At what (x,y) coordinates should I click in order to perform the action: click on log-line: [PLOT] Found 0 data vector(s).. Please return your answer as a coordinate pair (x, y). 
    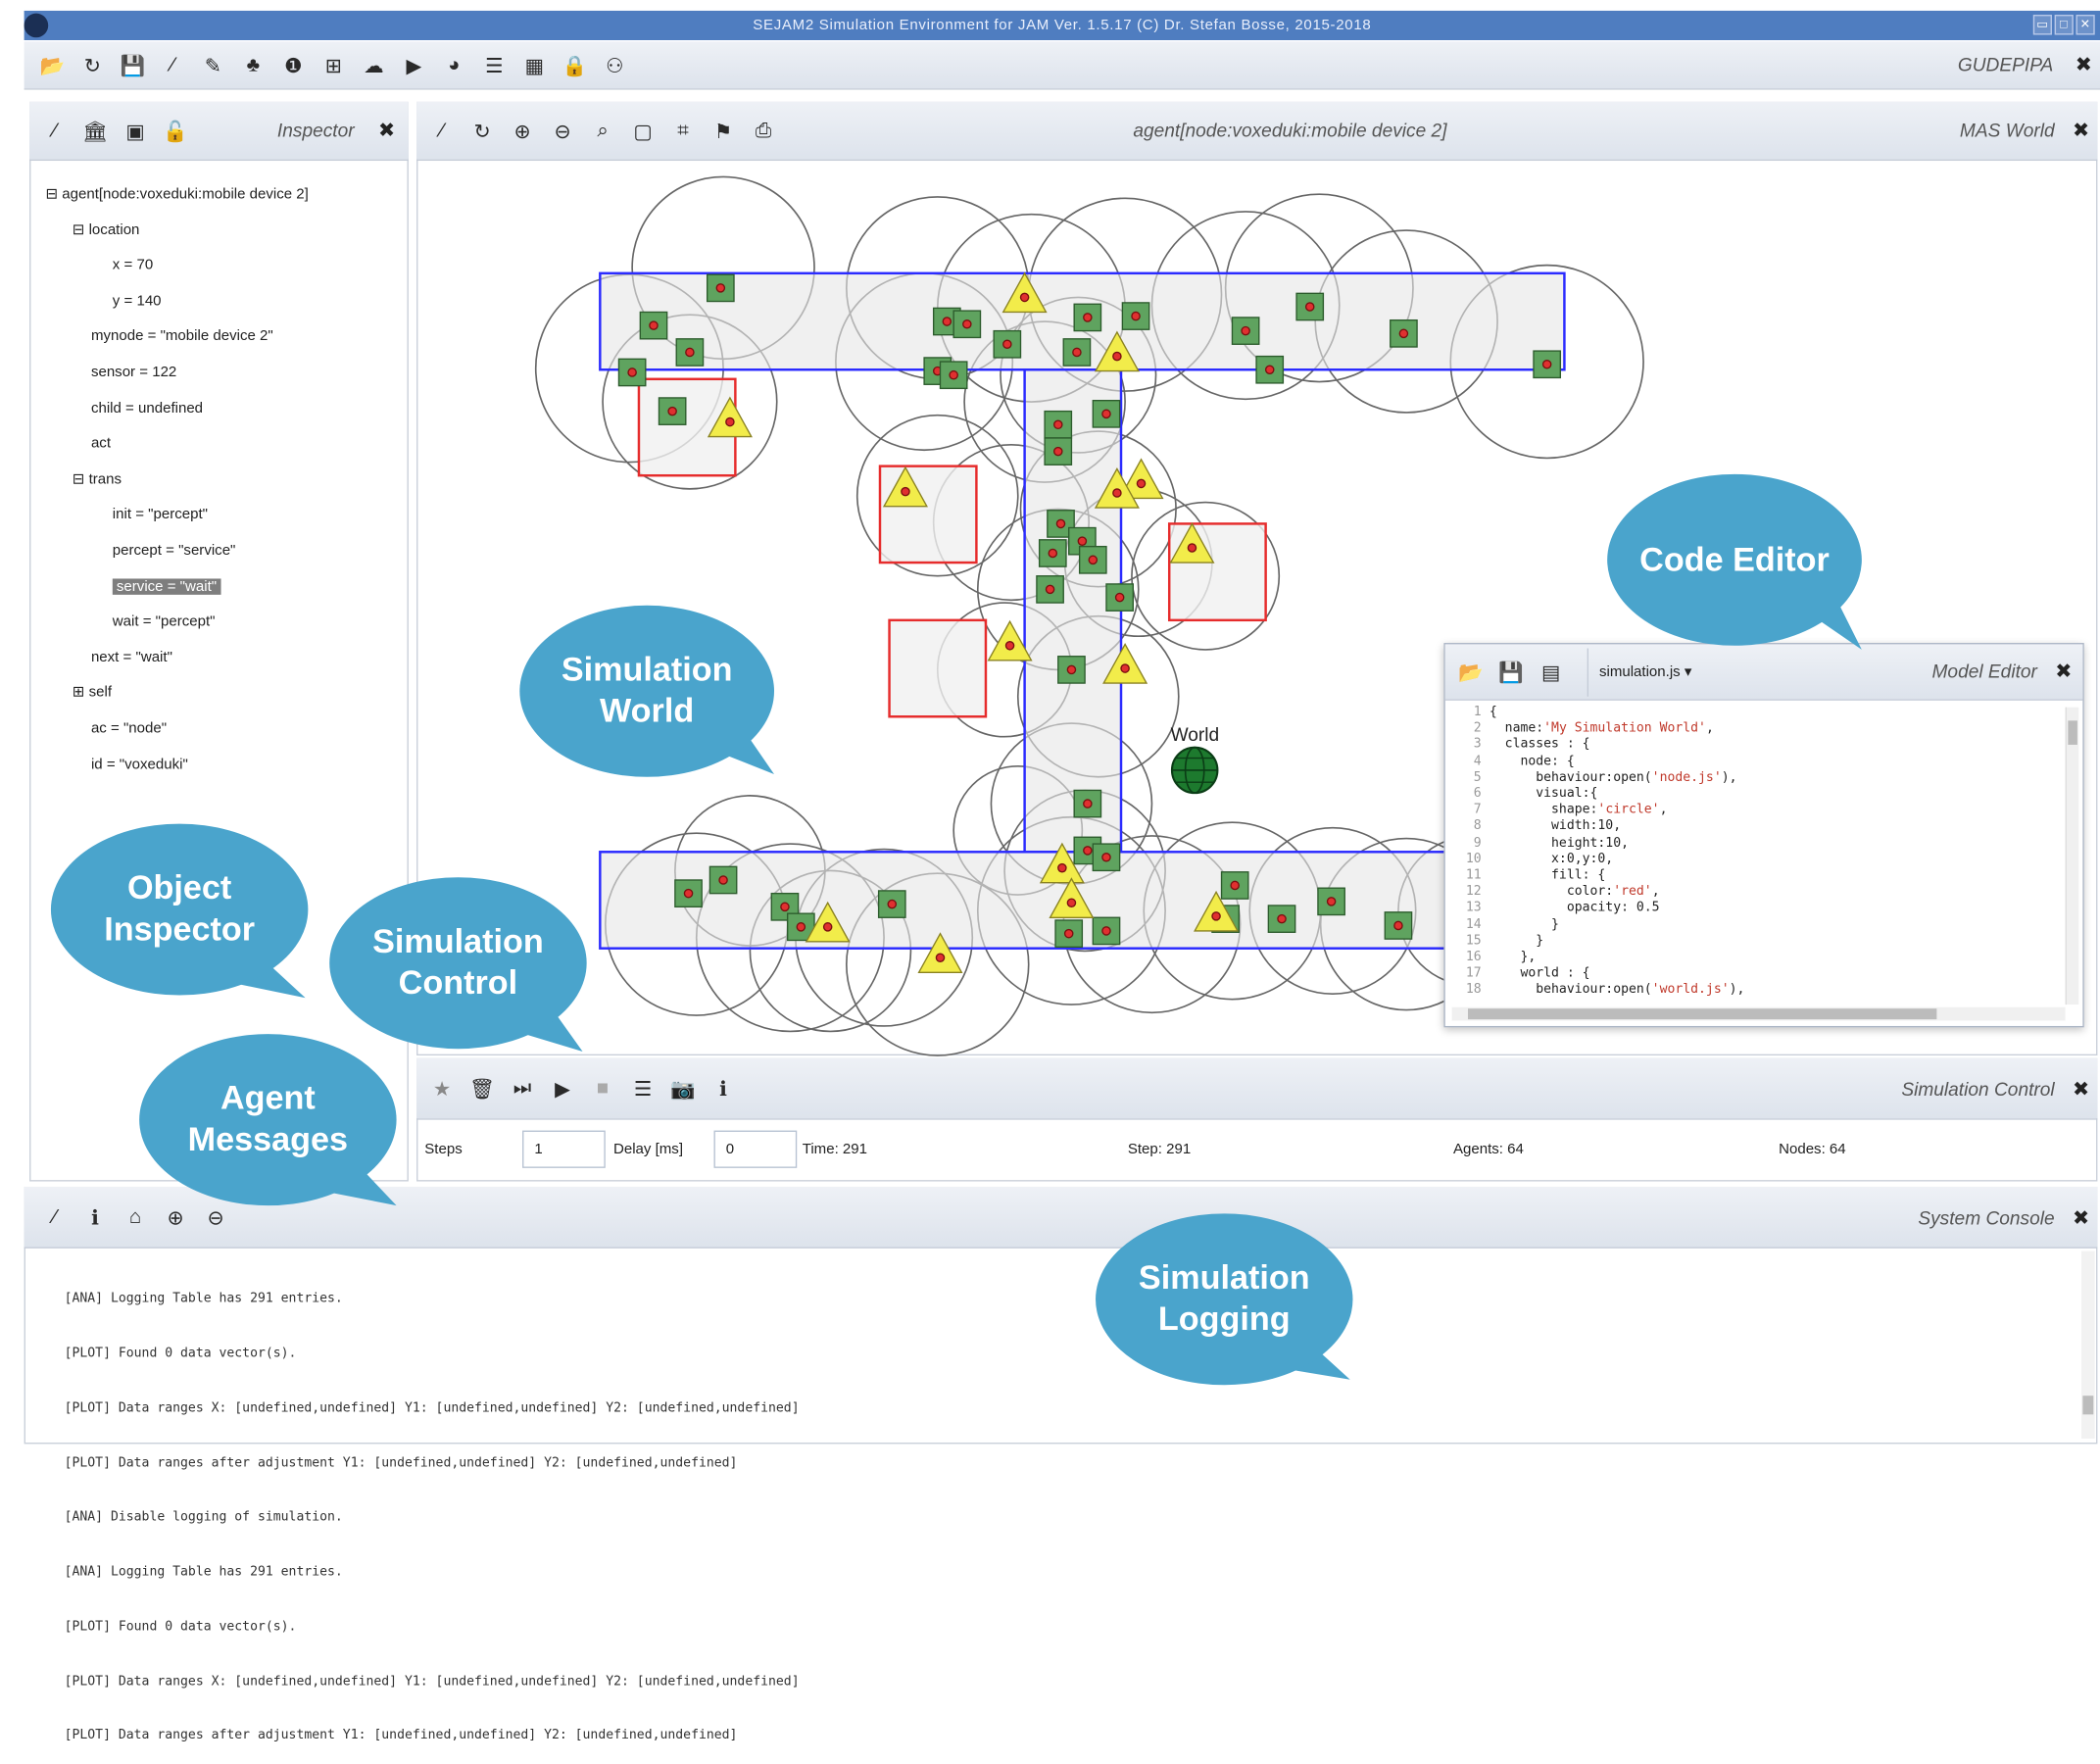
    Looking at the image, I should click on (181, 1627).